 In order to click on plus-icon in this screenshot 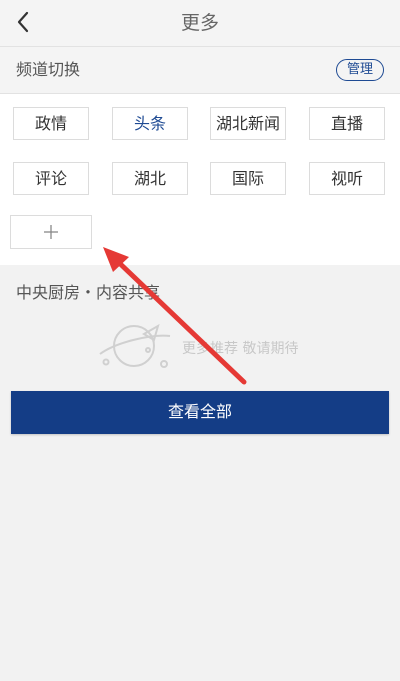, I will do `click(51, 232)`.